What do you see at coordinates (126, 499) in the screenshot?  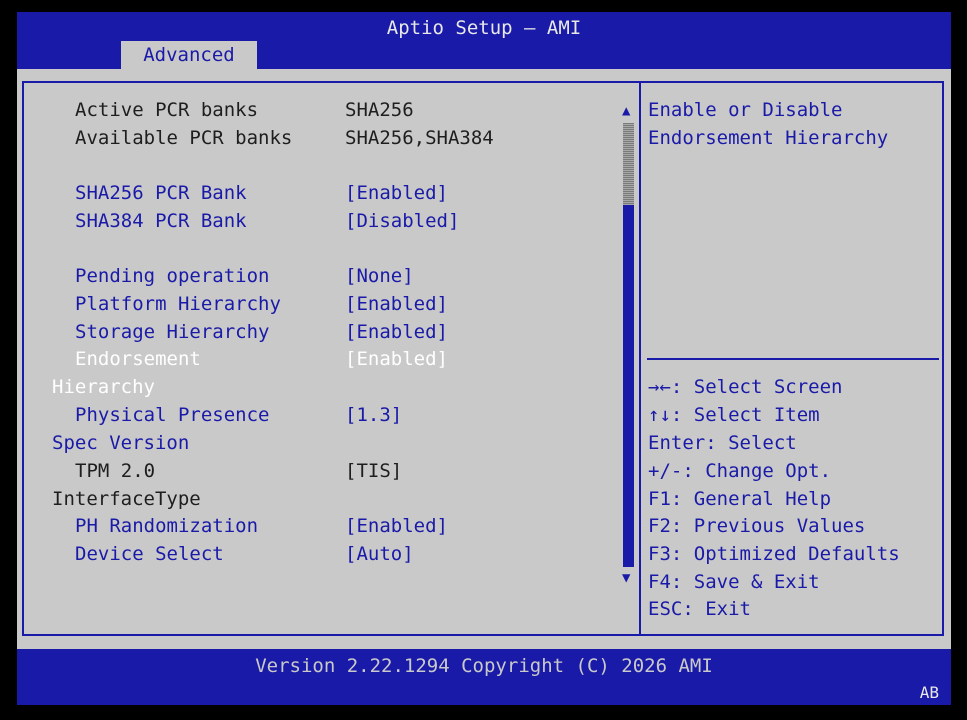 I see `tpm-interface-label-wrap: InterfaceType` at bounding box center [126, 499].